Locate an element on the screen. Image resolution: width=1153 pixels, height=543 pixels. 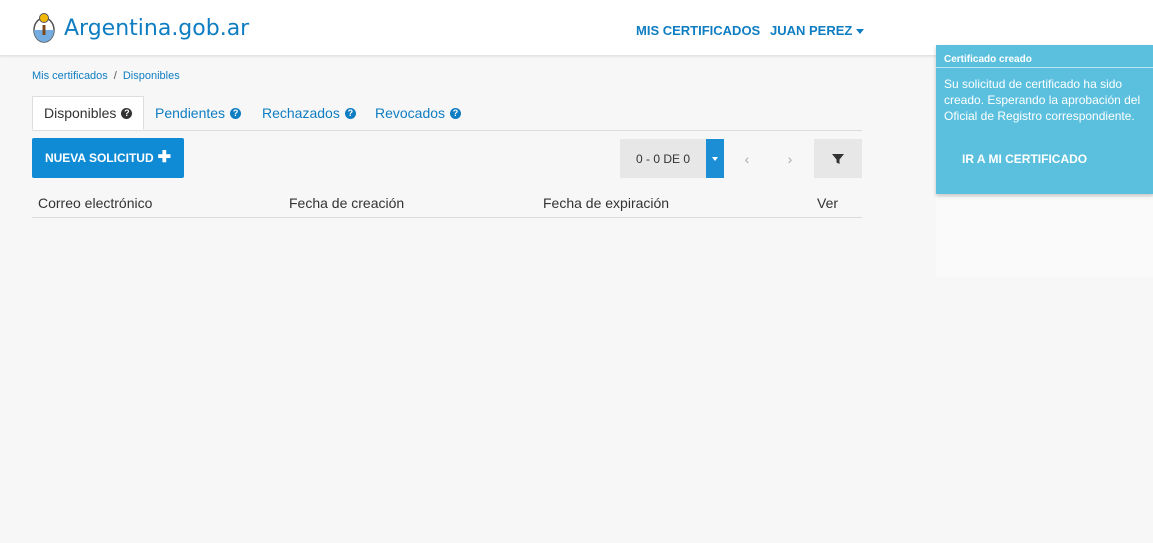
new-request-label: NUEVA SOLICITUD is located at coordinates (99, 158).